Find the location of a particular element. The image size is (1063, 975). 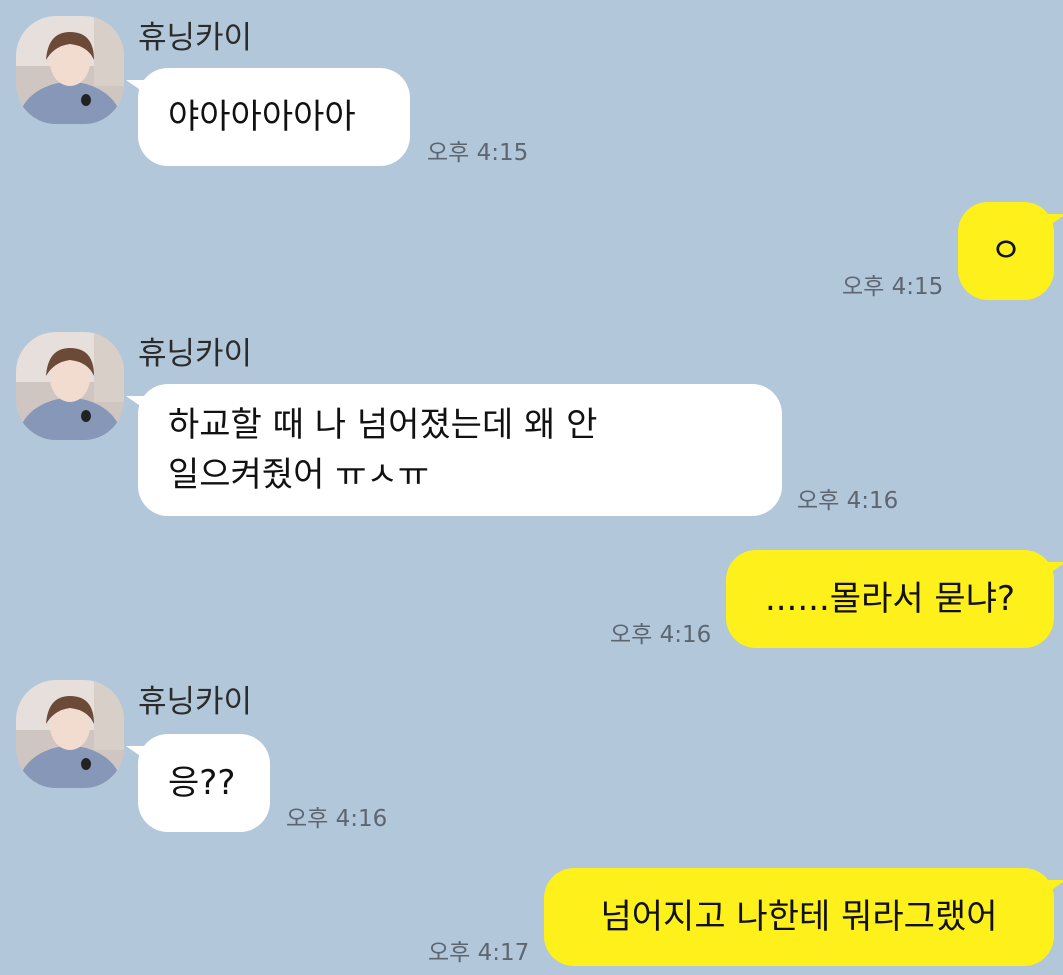

incoming-message-bubble: 야아아아아아 is located at coordinates (268, 117).